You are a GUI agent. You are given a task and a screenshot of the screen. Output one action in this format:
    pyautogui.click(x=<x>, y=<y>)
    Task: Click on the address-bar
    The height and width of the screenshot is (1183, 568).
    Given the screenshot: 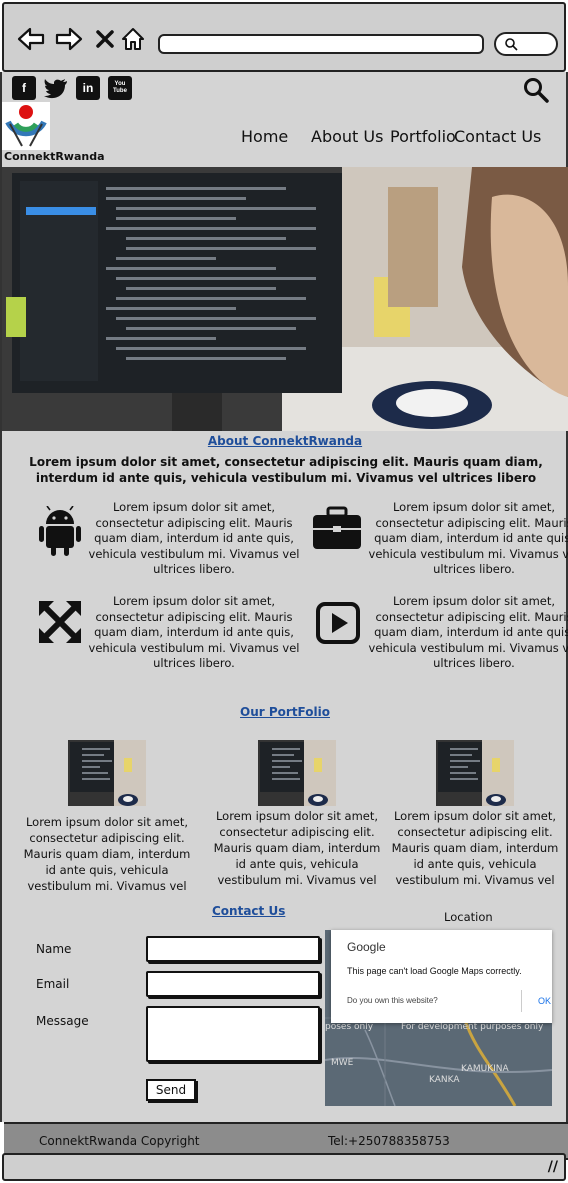 What is the action you would take?
    pyautogui.click(x=321, y=44)
    